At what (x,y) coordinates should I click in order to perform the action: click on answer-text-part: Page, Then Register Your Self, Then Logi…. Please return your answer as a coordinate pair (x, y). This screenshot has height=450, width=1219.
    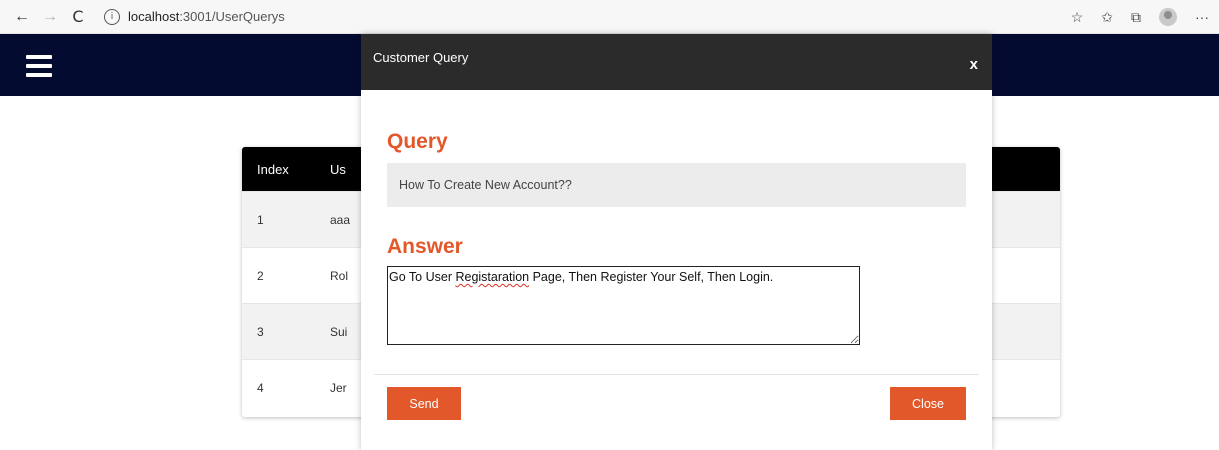
    Looking at the image, I should click on (651, 277).